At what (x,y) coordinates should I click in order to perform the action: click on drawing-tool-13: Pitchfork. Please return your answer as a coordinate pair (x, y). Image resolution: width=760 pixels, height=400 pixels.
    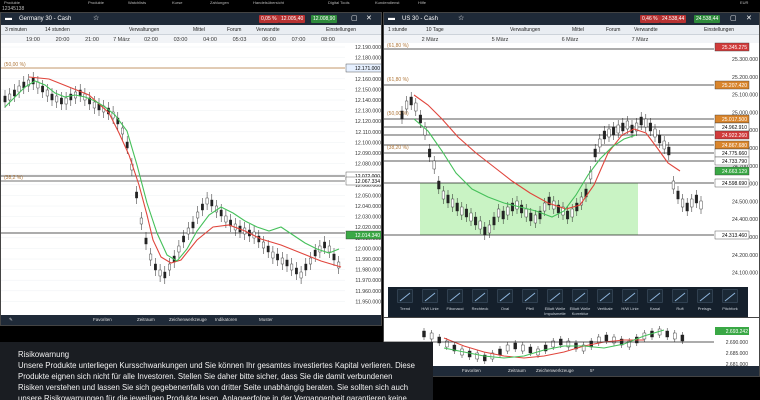
    Looking at the image, I should click on (730, 302).